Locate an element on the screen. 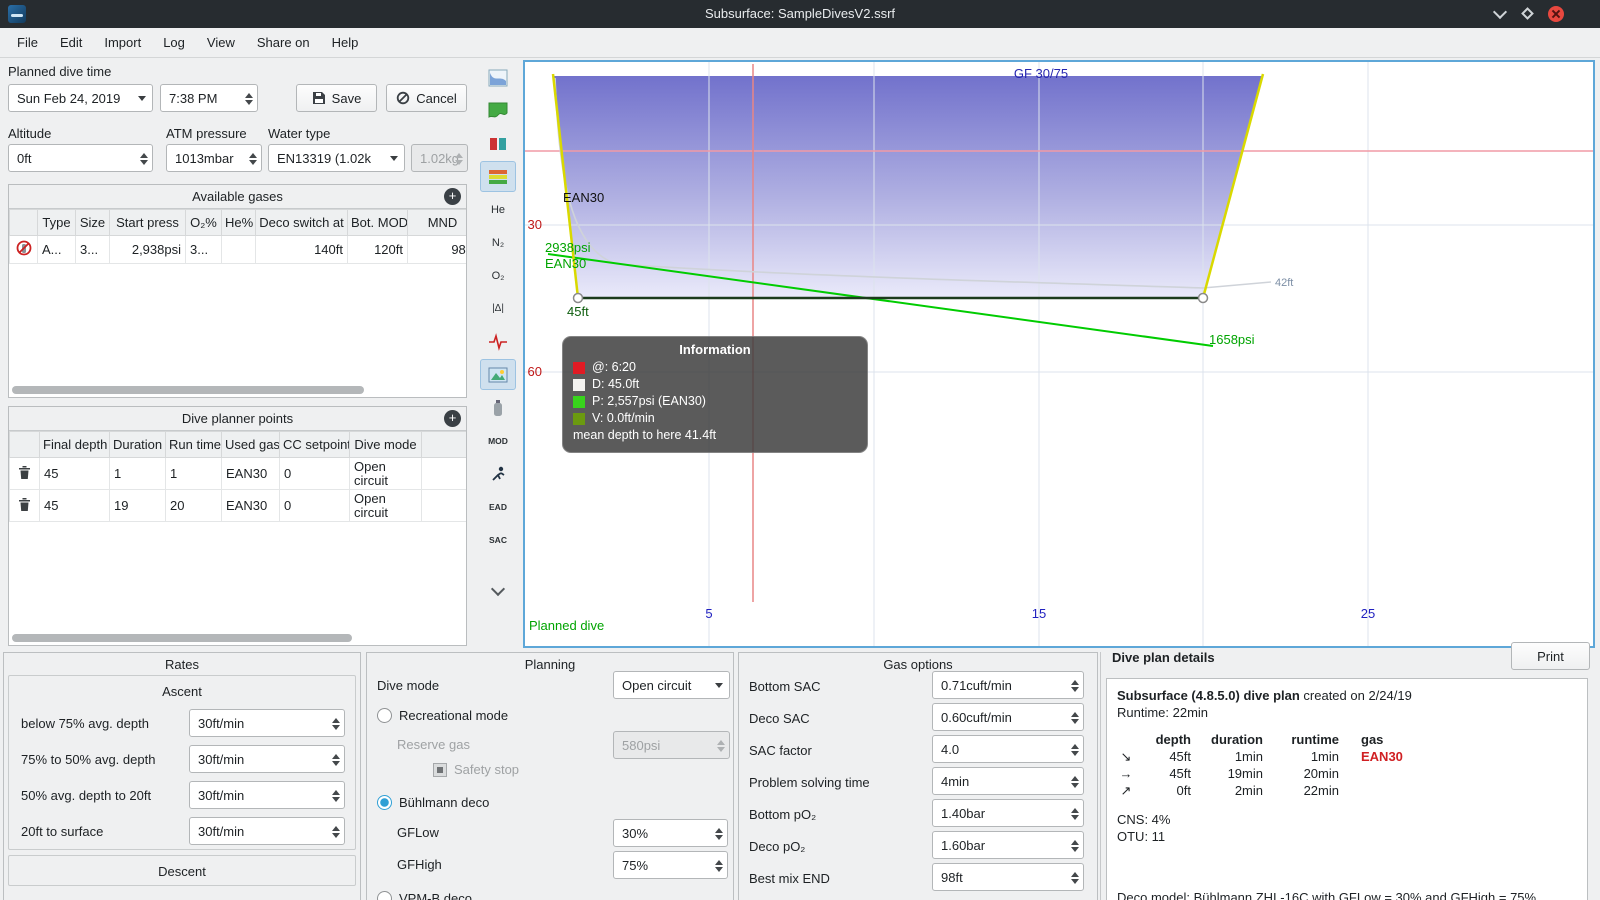 The height and width of the screenshot is (900, 1600). cylinder-icon is located at coordinates (23, 249).